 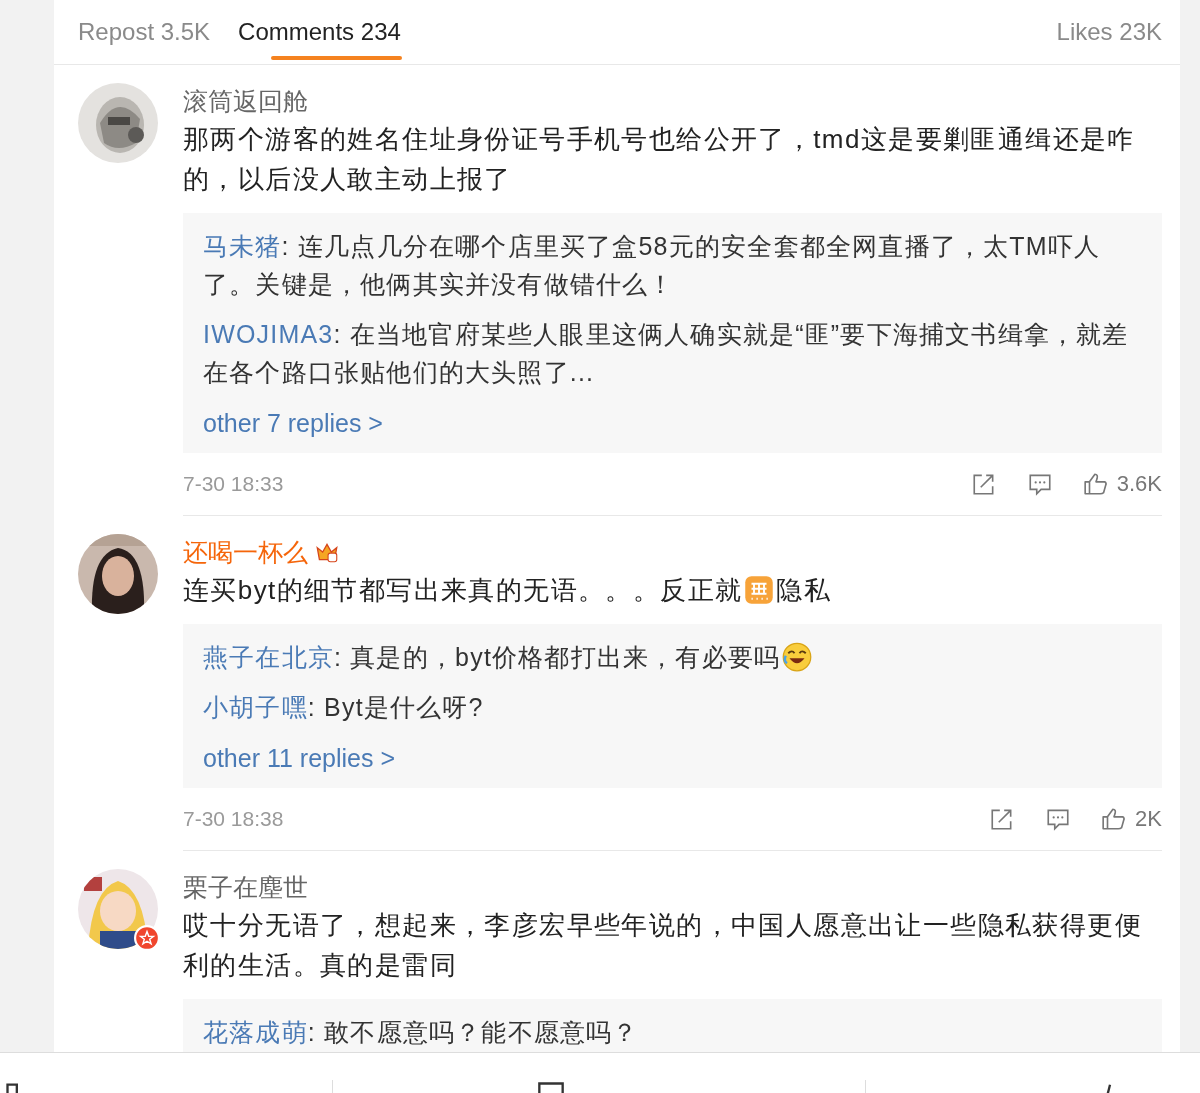 What do you see at coordinates (662, 945) in the screenshot?
I see `comment-text: 哎十分无语了，想起来，李彦宏早些年说的，中国人愿意出让一些隐私获得更便利的生活。真的是雷同` at bounding box center [662, 945].